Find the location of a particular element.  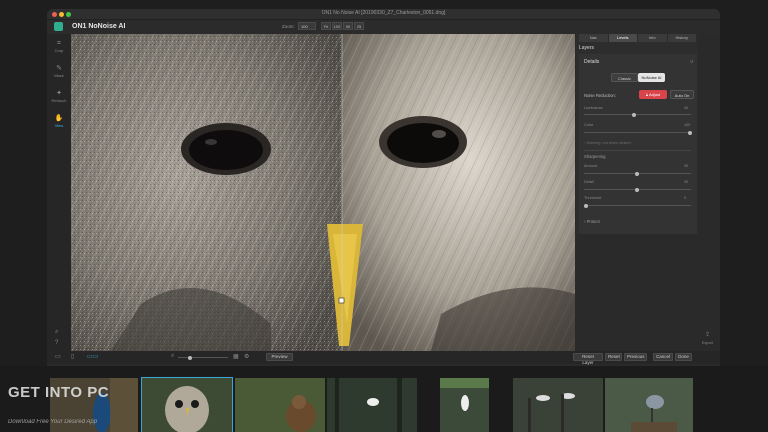

zoom-slider is located at coordinates (203, 357).